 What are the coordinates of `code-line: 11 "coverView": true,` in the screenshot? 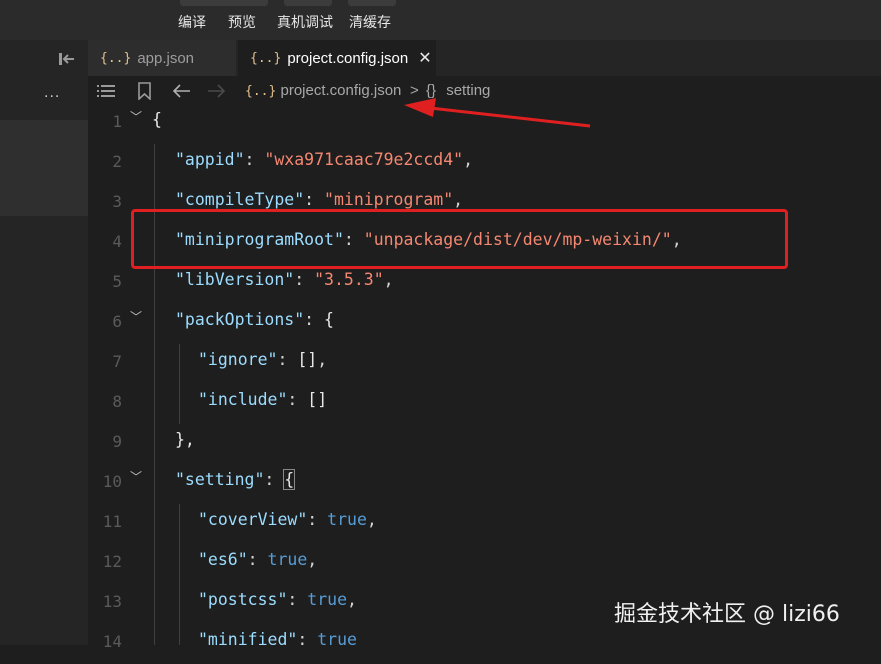 It's located at (484, 524).